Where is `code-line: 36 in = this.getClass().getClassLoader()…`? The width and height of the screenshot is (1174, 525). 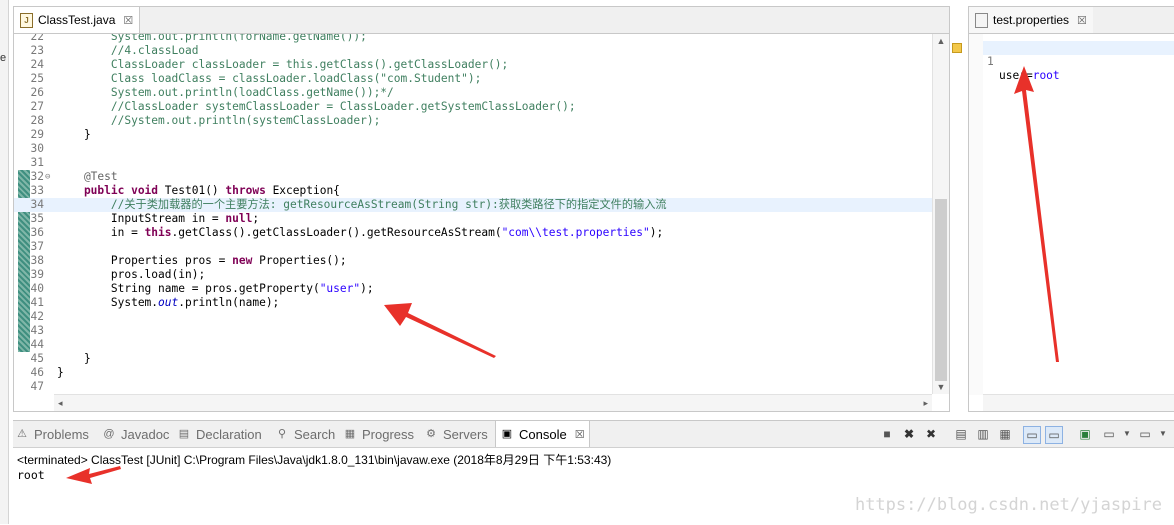
code-line: 36 in = this.getClass().getClassLoader()… is located at coordinates (473, 233).